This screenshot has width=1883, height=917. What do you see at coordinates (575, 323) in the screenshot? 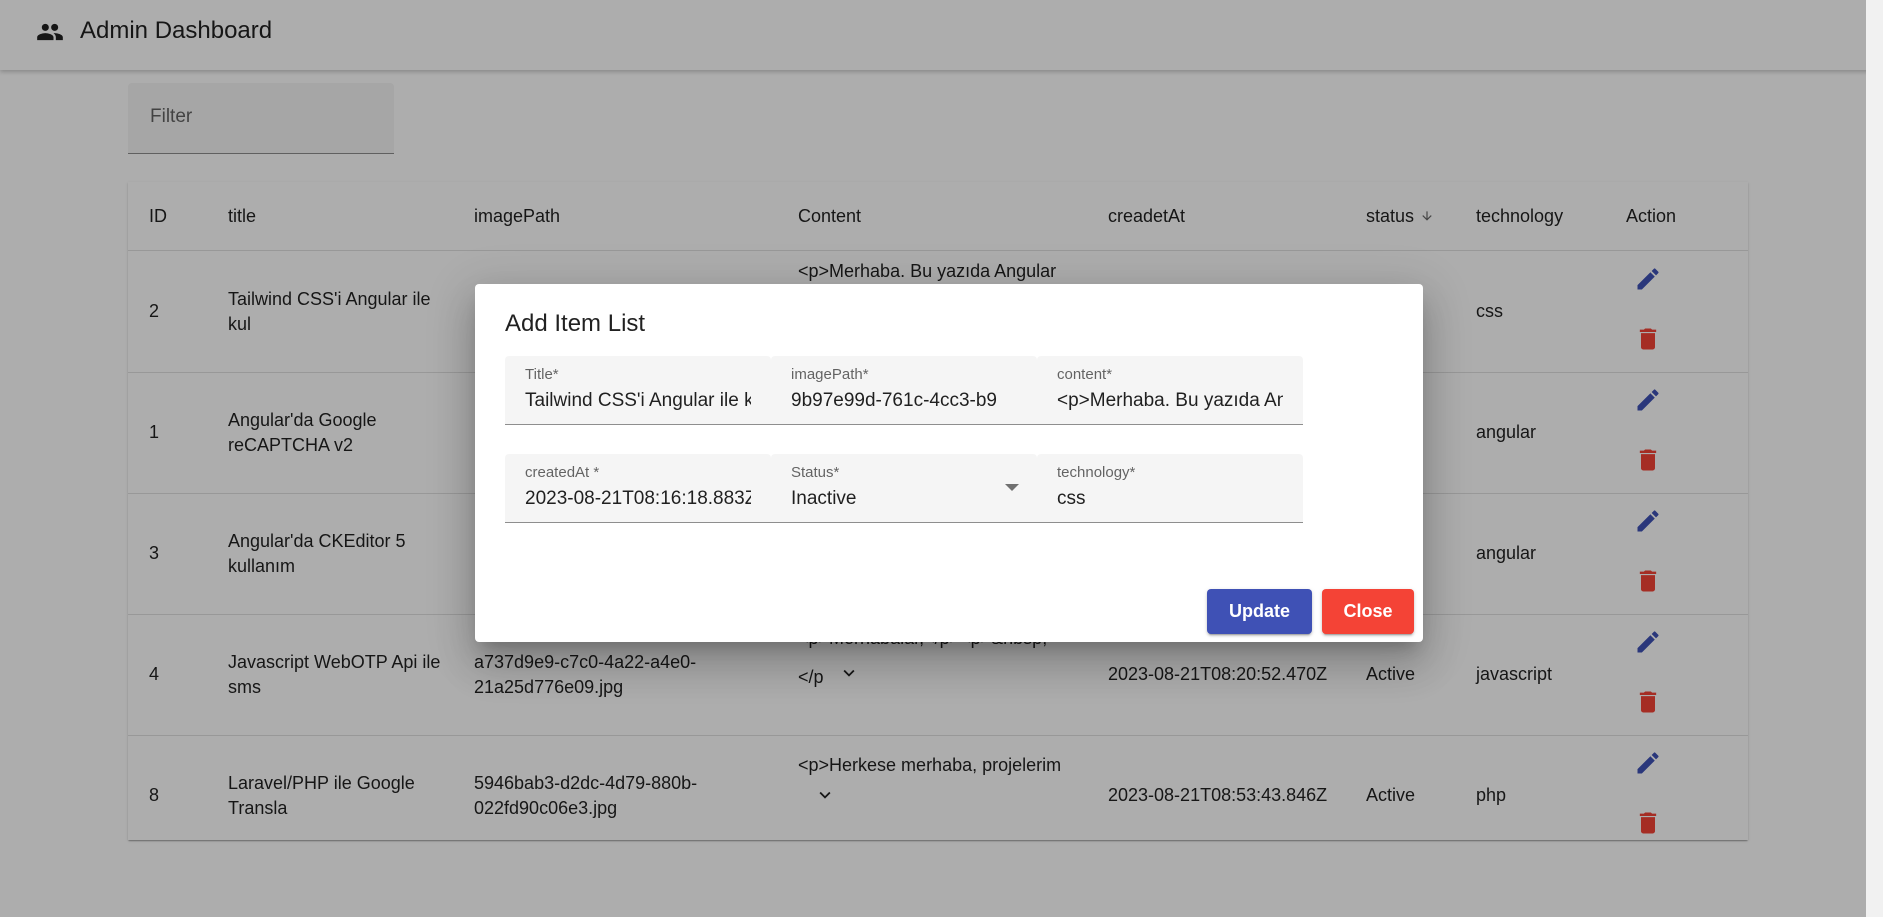
I see `dialog-title: Add Item List` at bounding box center [575, 323].